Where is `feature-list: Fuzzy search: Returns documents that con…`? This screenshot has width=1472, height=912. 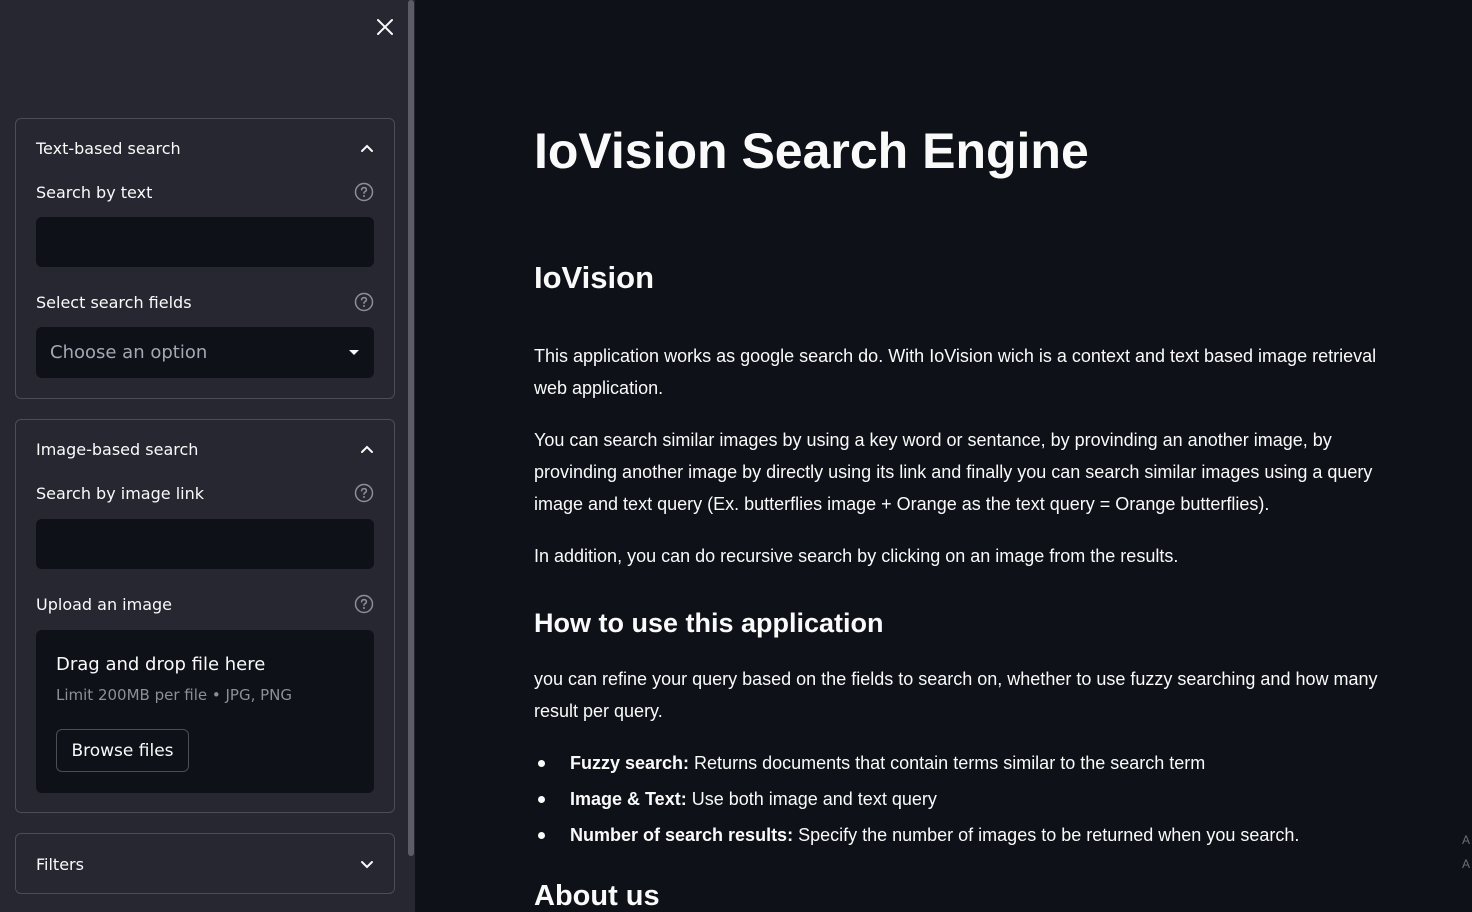 feature-list: Fuzzy search: Returns documents that con… is located at coordinates (974, 800).